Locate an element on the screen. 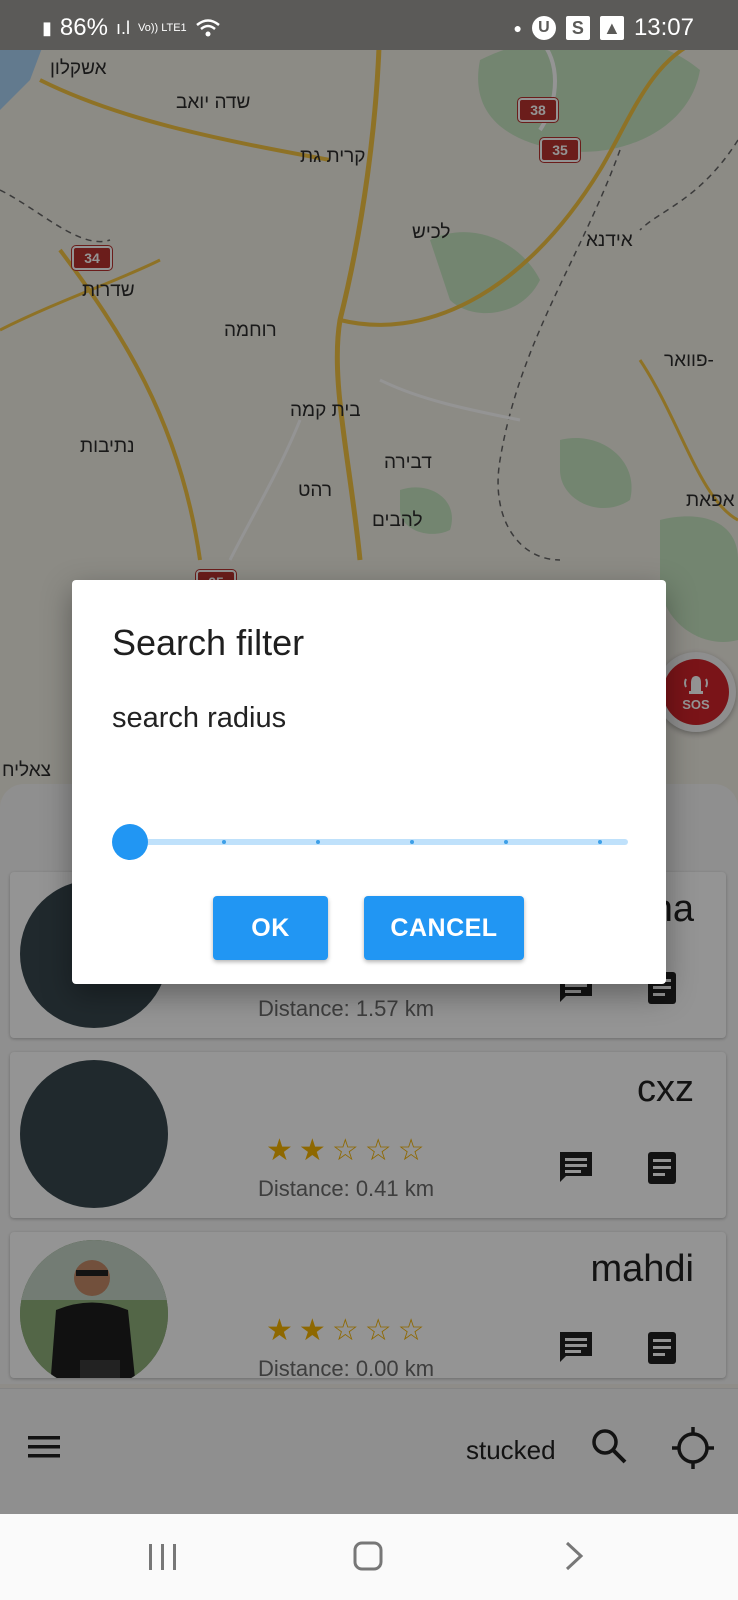  gallery-icon: ▲ is located at coordinates (611, 28).